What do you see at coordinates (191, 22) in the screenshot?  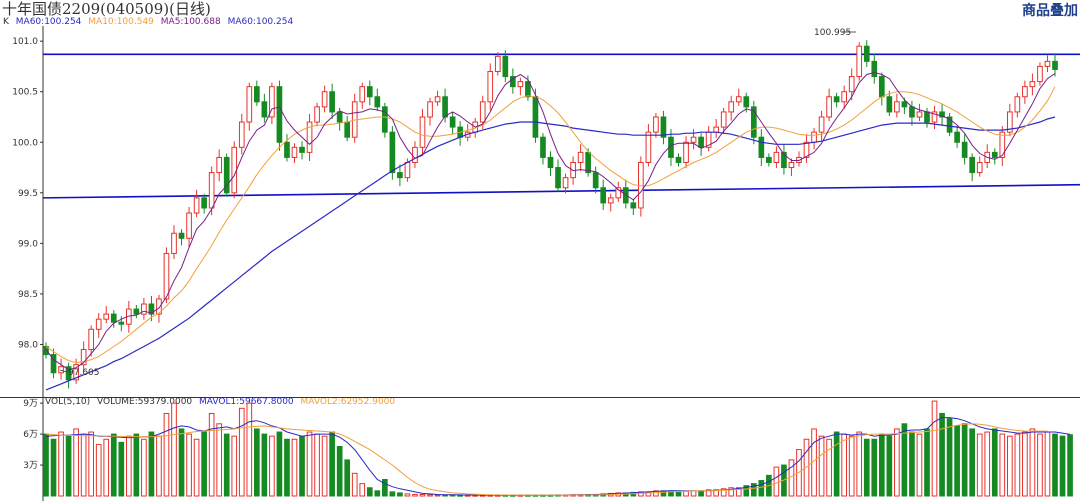 I see `legend-ma5: MA5:100.688` at bounding box center [191, 22].